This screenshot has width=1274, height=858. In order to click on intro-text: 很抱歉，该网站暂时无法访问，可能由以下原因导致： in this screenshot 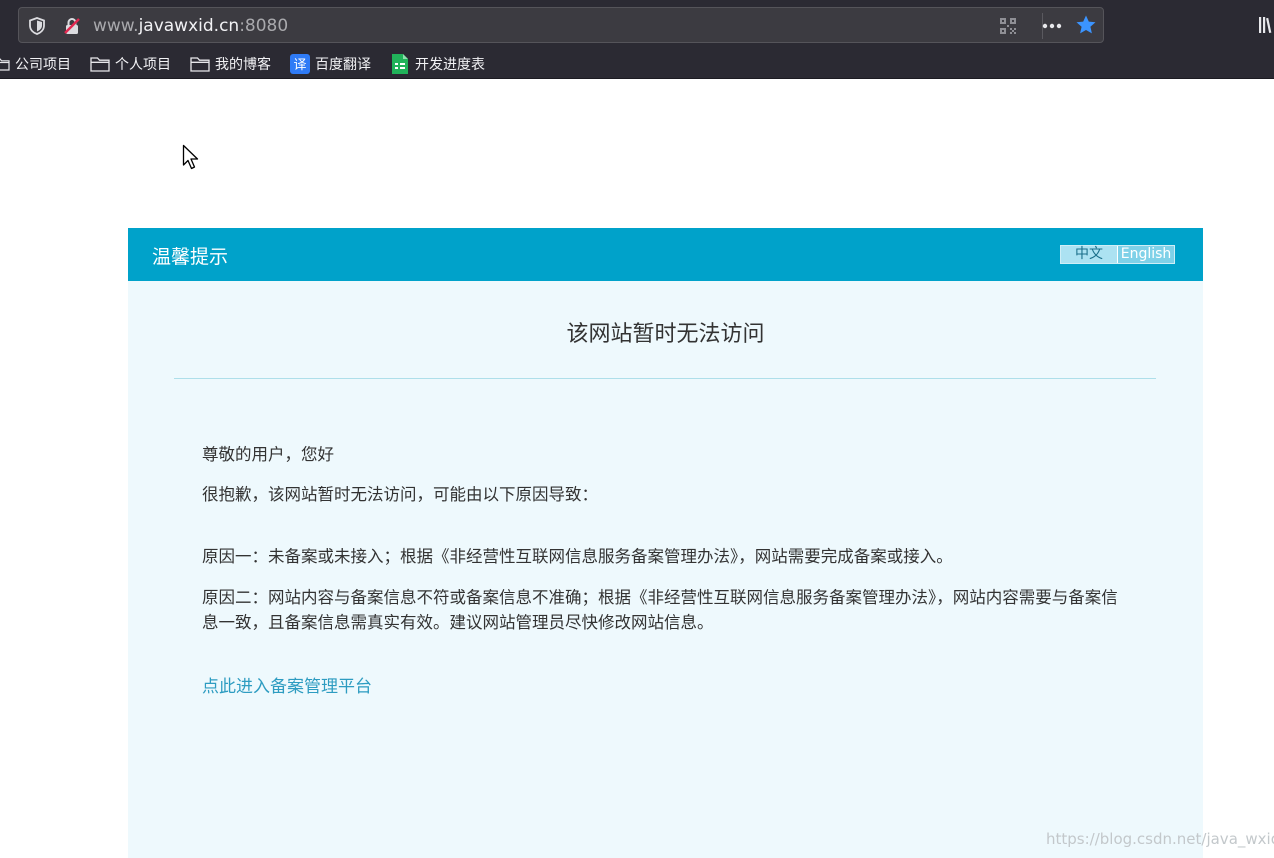, I will do `click(400, 494)`.